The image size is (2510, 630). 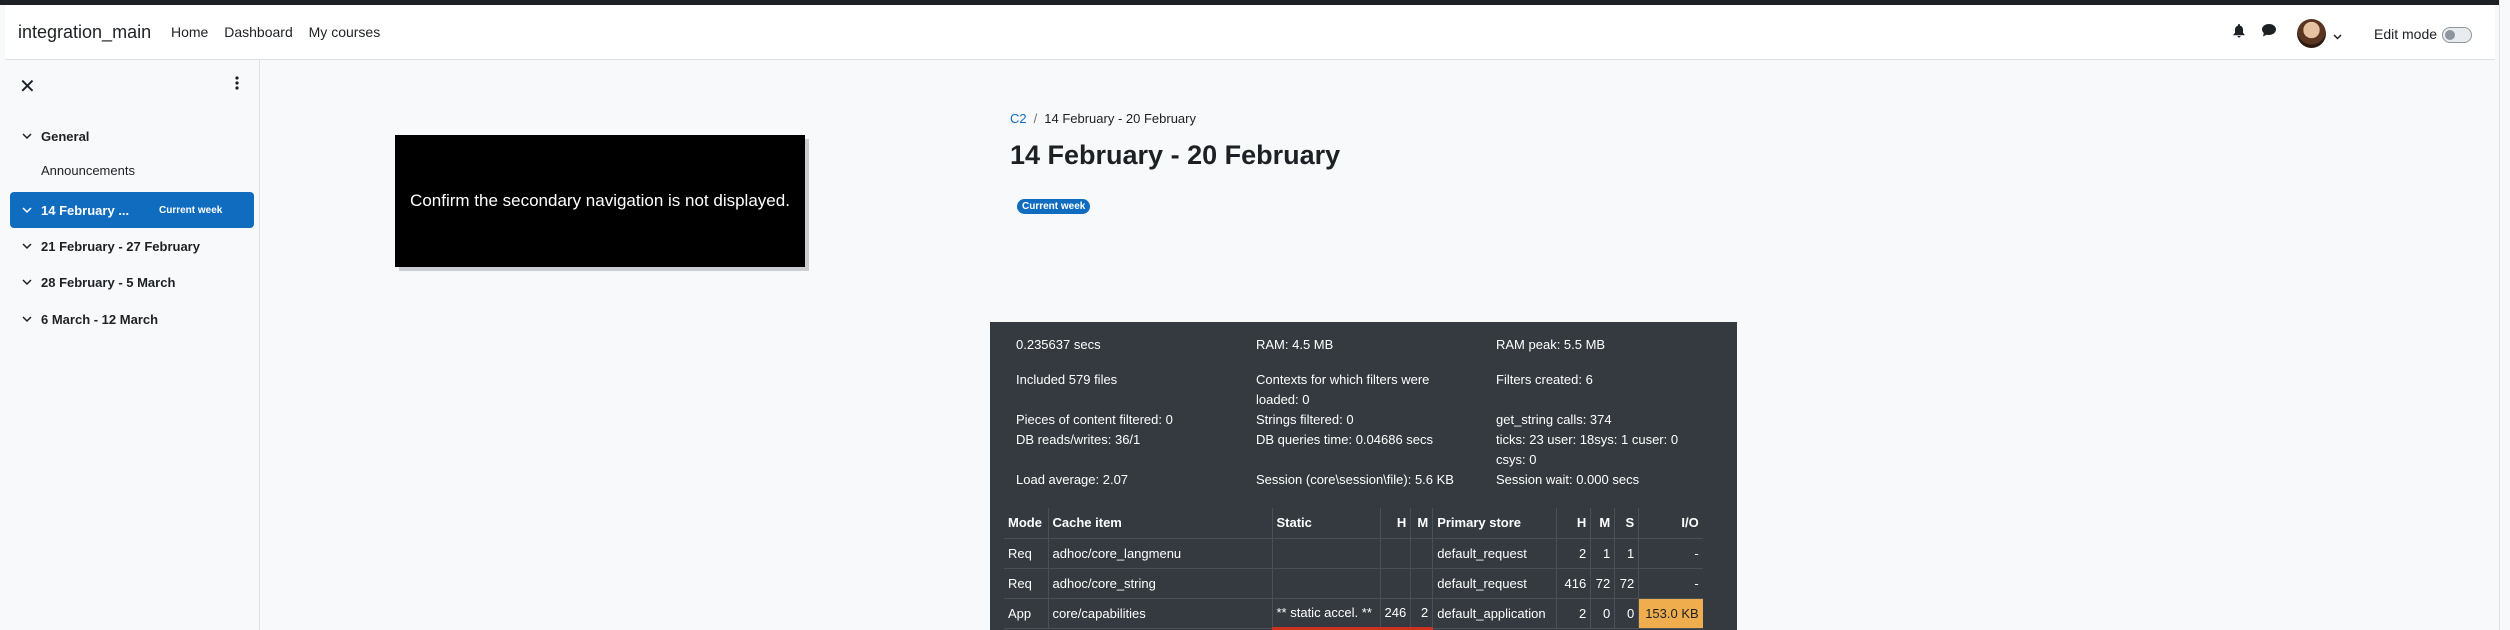 I want to click on close-drawer-icon: ✕, so click(x=27, y=86).